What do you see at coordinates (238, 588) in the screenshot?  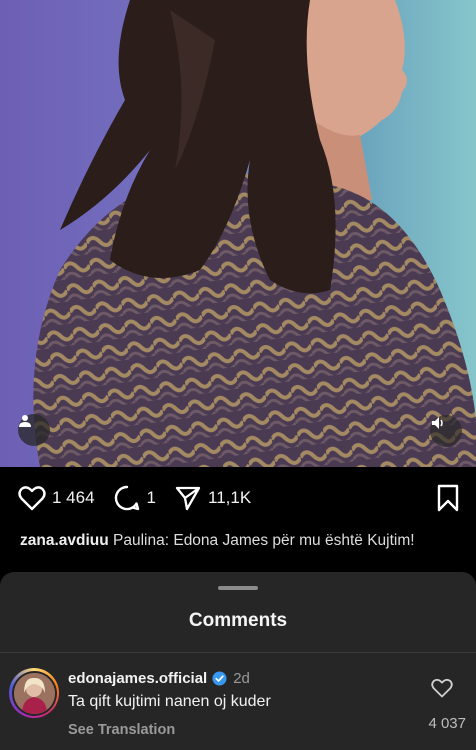 I see `sheet-drag-handle` at bounding box center [238, 588].